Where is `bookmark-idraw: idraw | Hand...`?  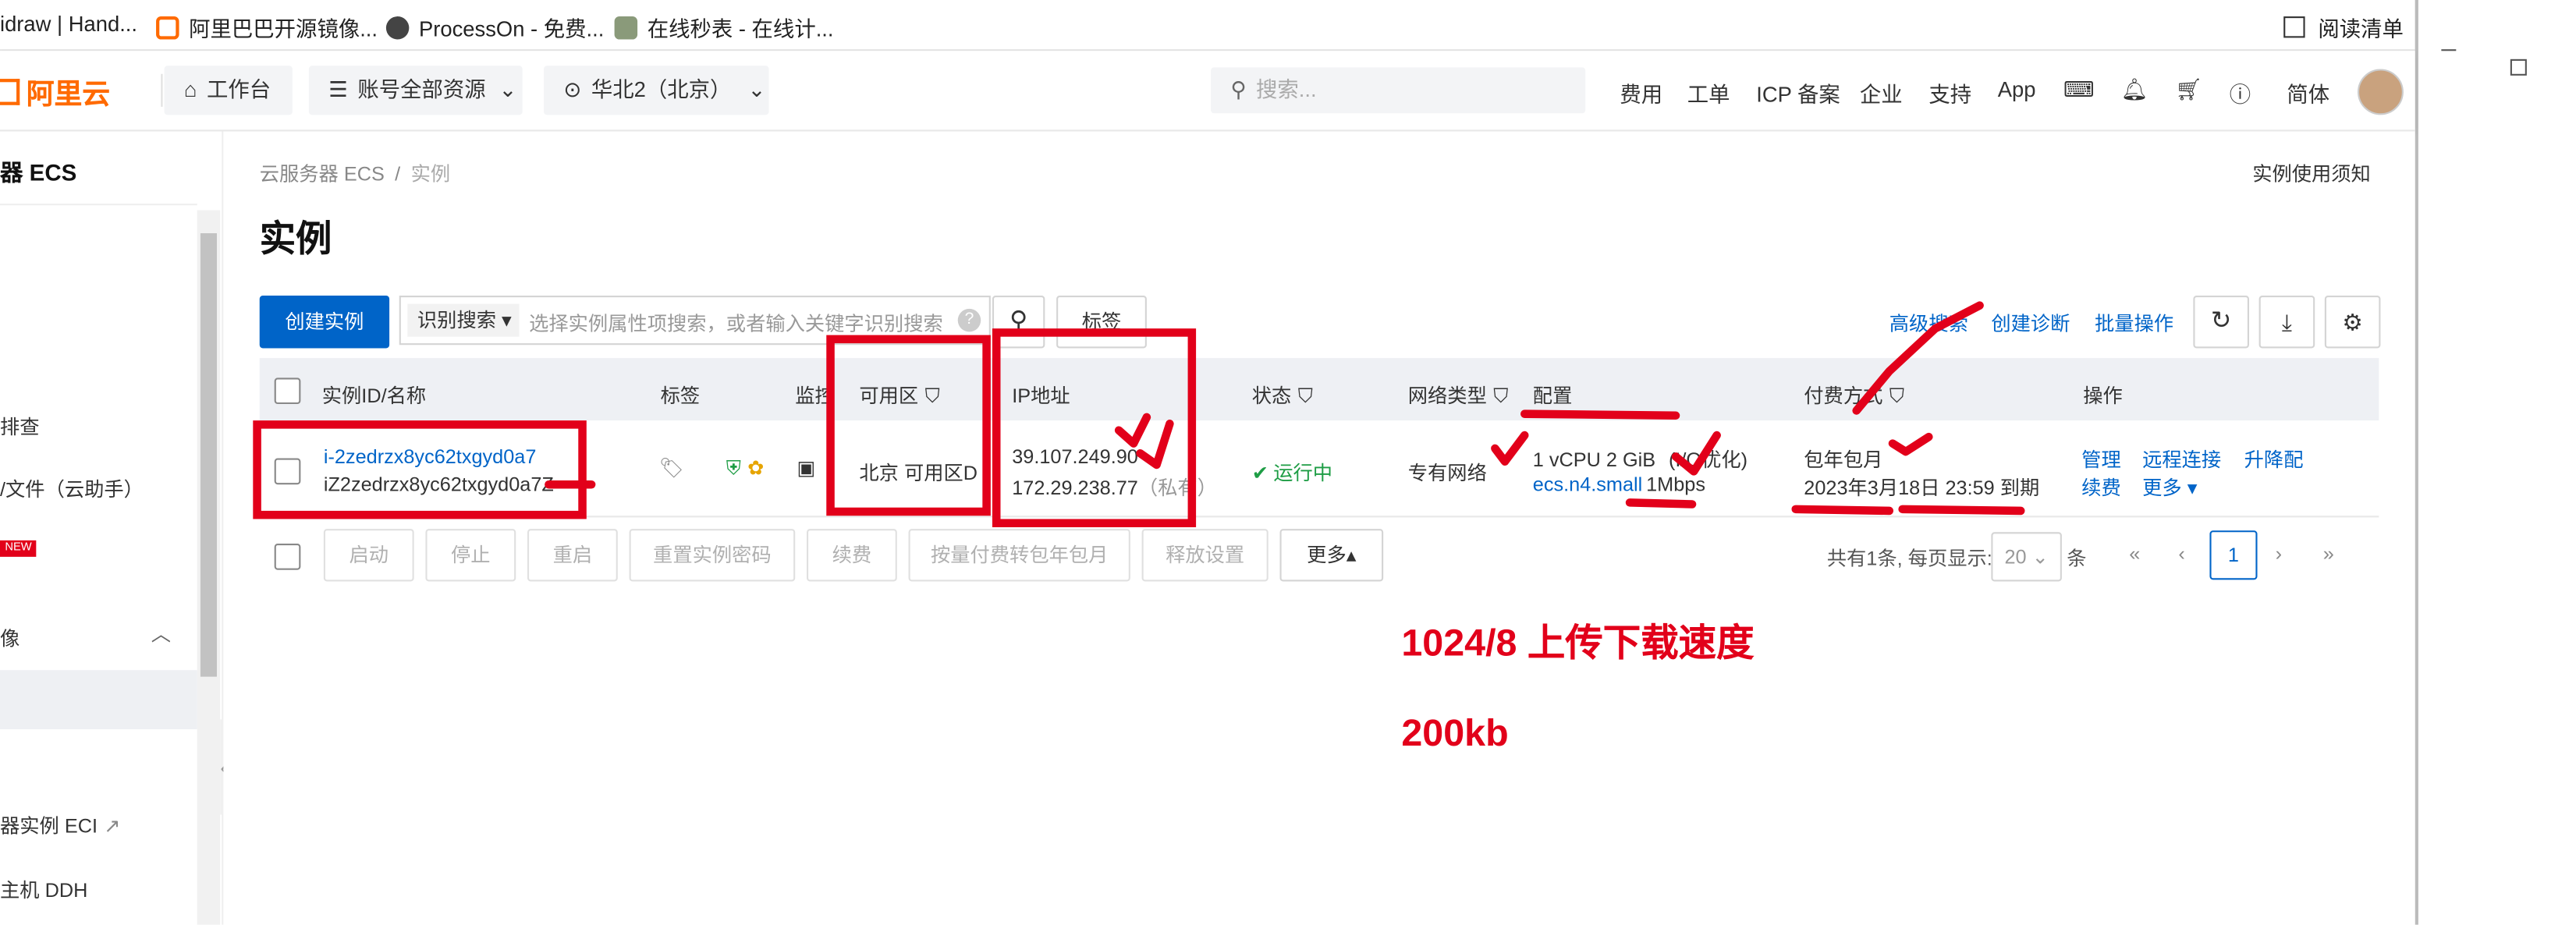
bookmark-idraw: idraw | Hand... is located at coordinates (68, 24).